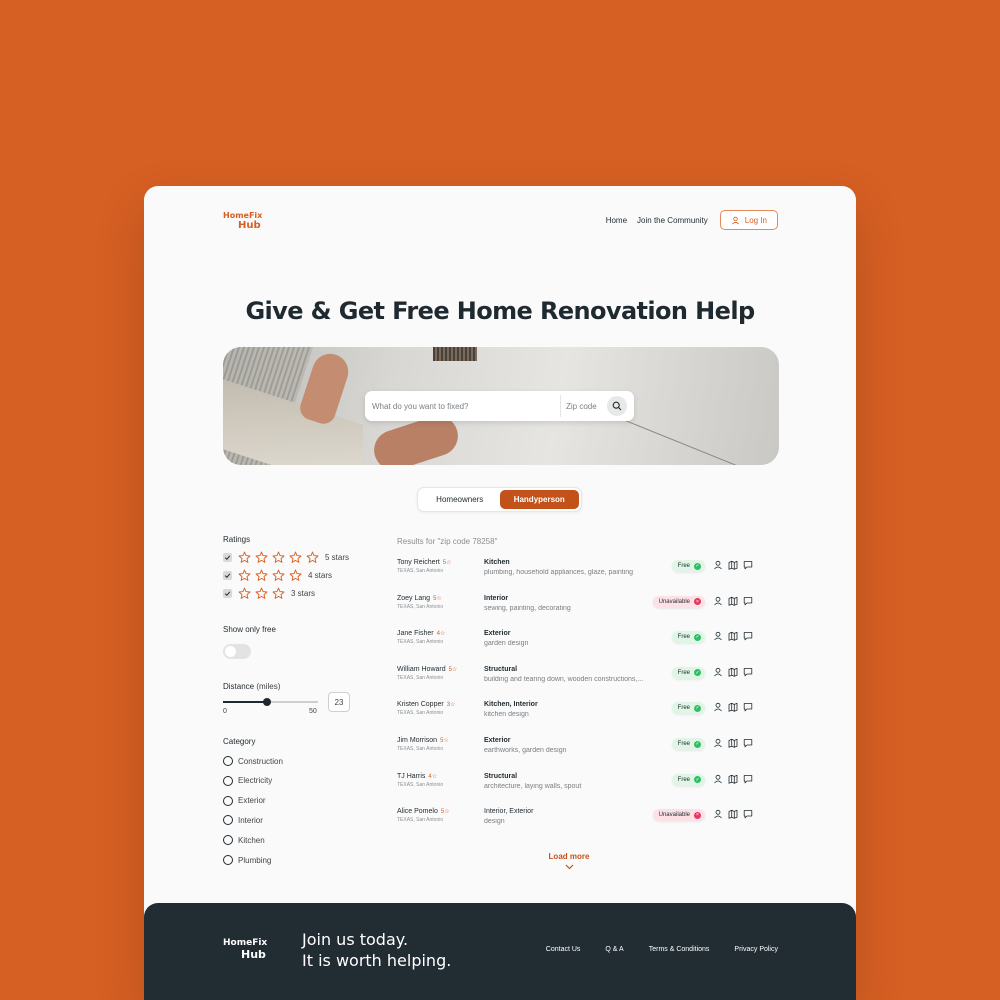  I want to click on helper-rating: 4☆, so click(433, 776).